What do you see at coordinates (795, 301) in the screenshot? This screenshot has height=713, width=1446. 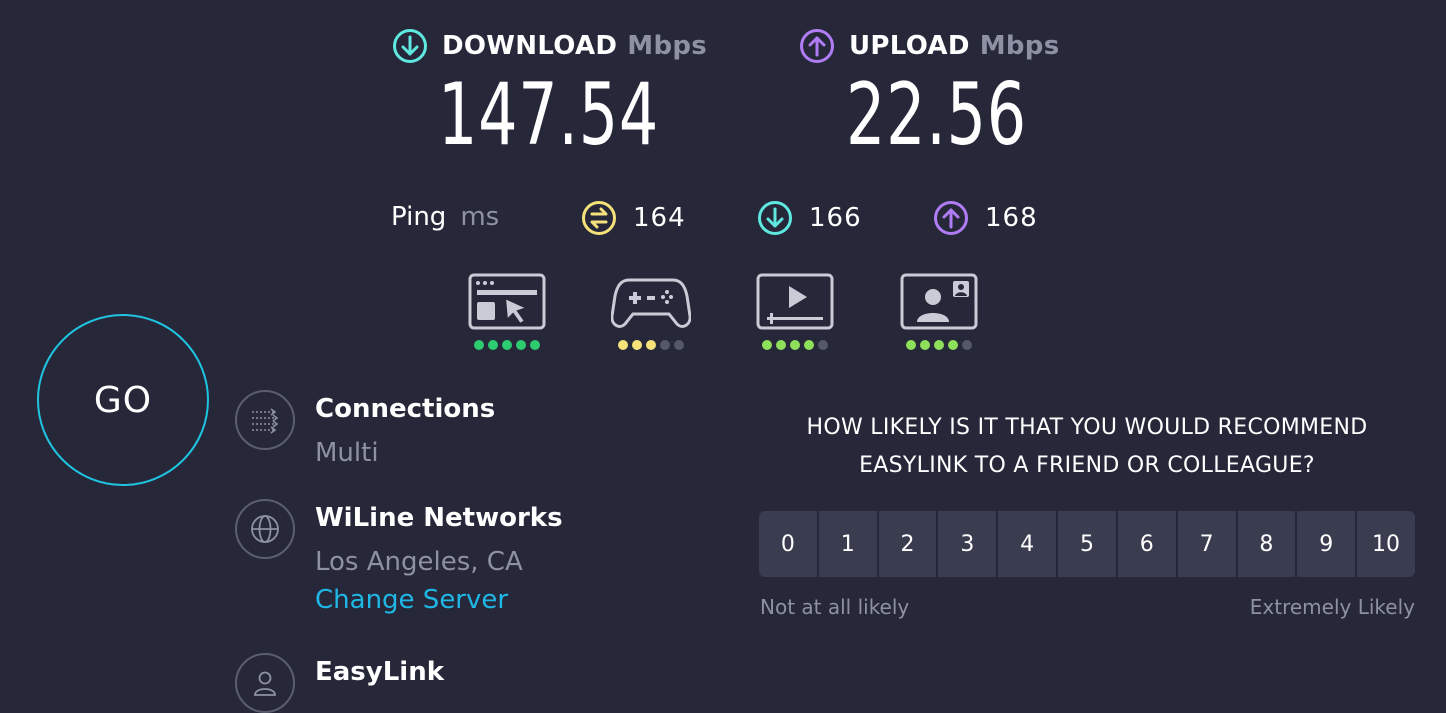 I see `video-streaming-icon` at bounding box center [795, 301].